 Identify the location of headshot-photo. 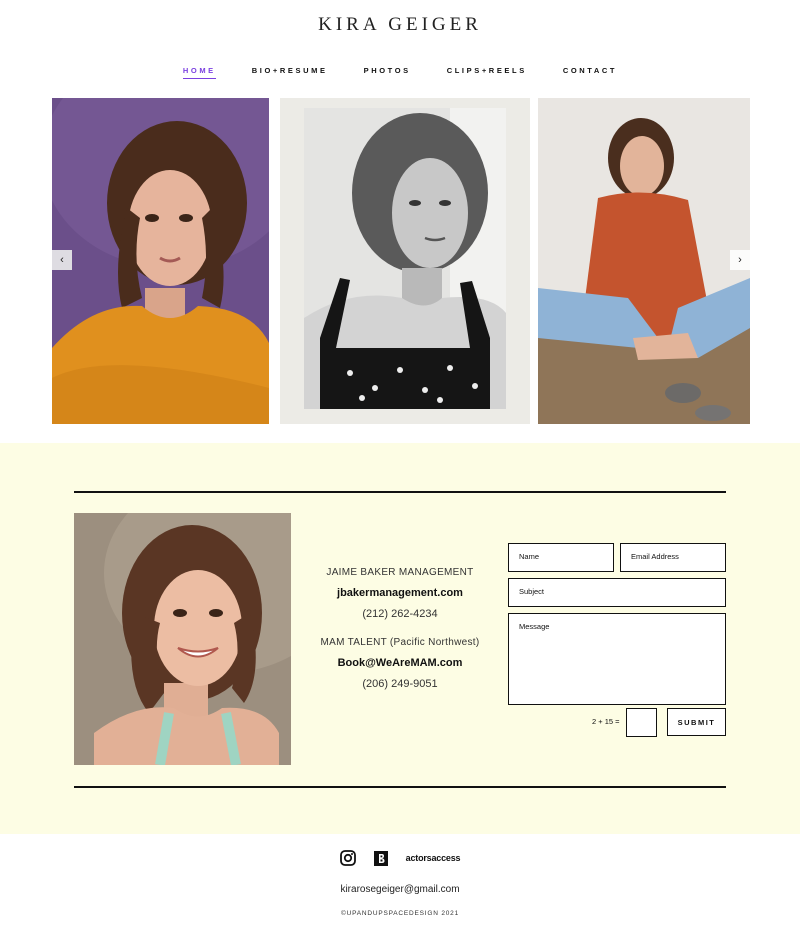
(182, 639).